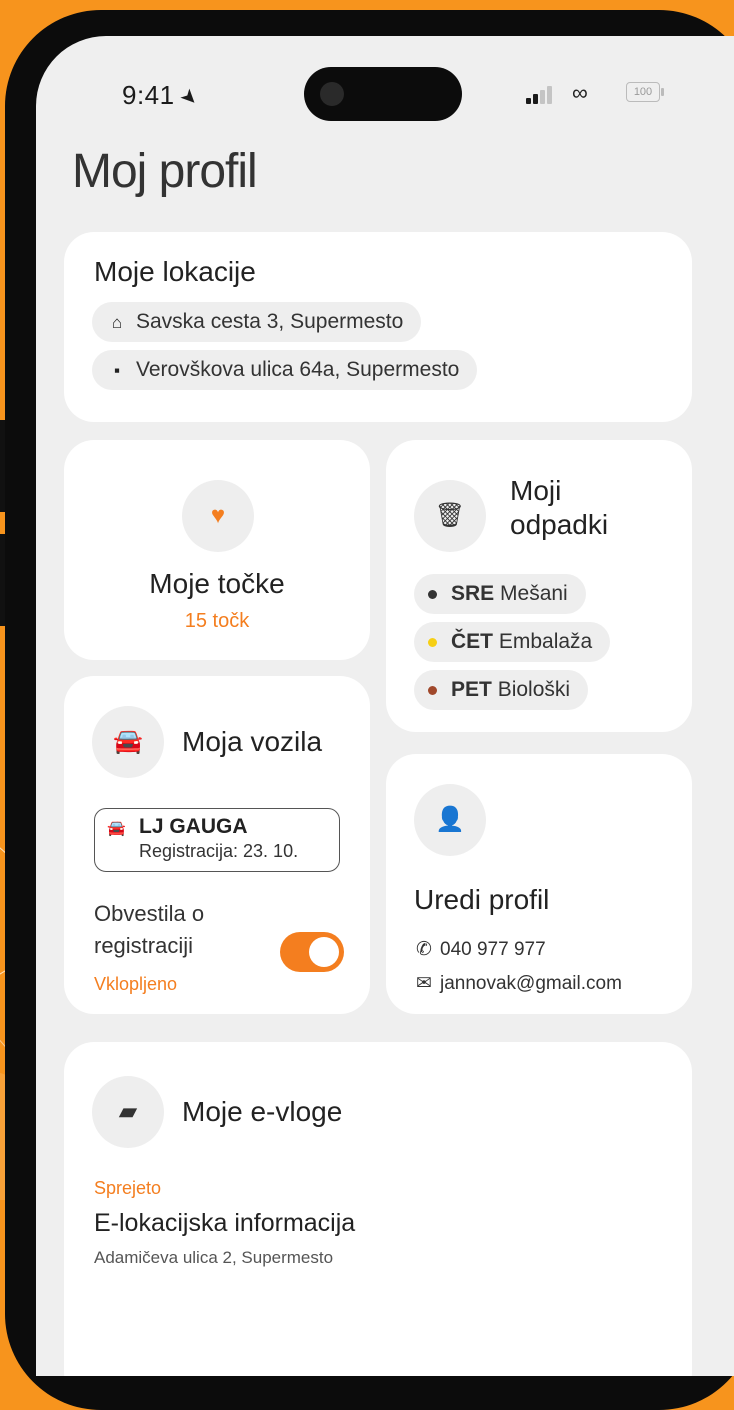 The height and width of the screenshot is (1410, 734). I want to click on location-item-work: ▪ Verovškova ulica 64a, Supermesto, so click(285, 370).